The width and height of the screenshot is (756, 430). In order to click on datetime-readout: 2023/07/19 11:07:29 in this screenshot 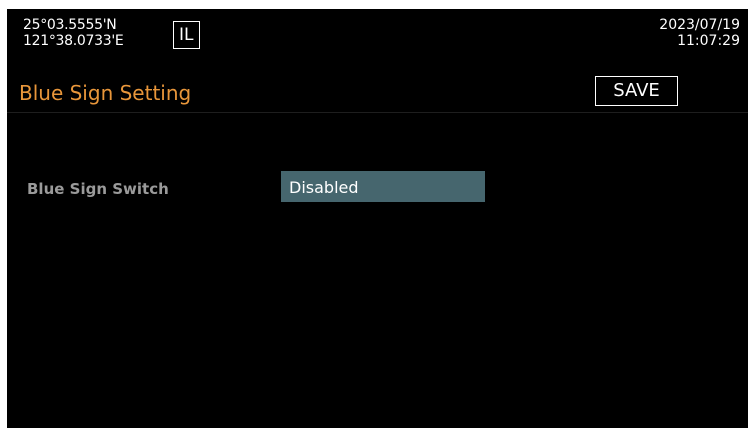, I will do `click(699, 33)`.